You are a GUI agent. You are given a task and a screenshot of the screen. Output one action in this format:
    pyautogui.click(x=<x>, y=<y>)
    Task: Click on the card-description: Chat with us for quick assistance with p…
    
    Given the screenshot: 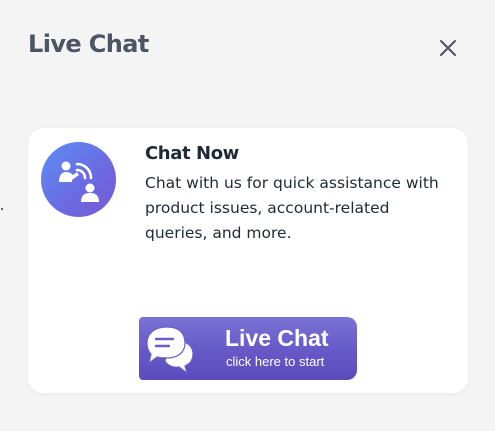 What is the action you would take?
    pyautogui.click(x=292, y=208)
    